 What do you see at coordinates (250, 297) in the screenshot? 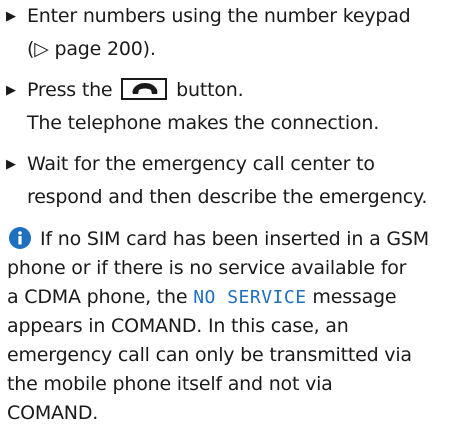
I see `no-service-message: NO SERVICE` at bounding box center [250, 297].